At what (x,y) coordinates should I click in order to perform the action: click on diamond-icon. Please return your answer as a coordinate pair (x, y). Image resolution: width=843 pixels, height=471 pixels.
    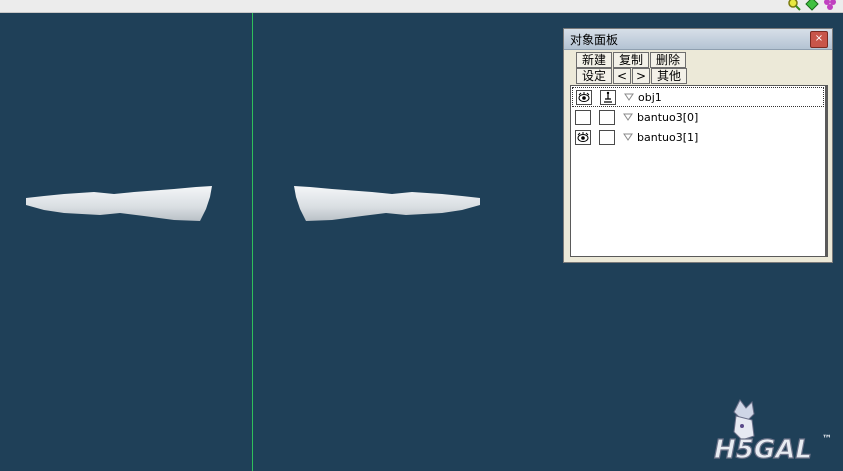
    Looking at the image, I should click on (812, 5).